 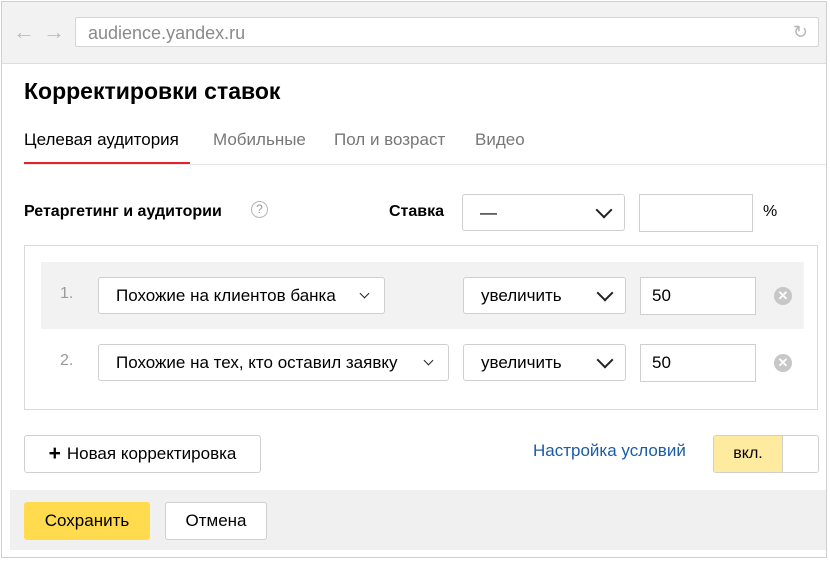 I want to click on add-adjustment-label: Новая корректировка, so click(x=151, y=453).